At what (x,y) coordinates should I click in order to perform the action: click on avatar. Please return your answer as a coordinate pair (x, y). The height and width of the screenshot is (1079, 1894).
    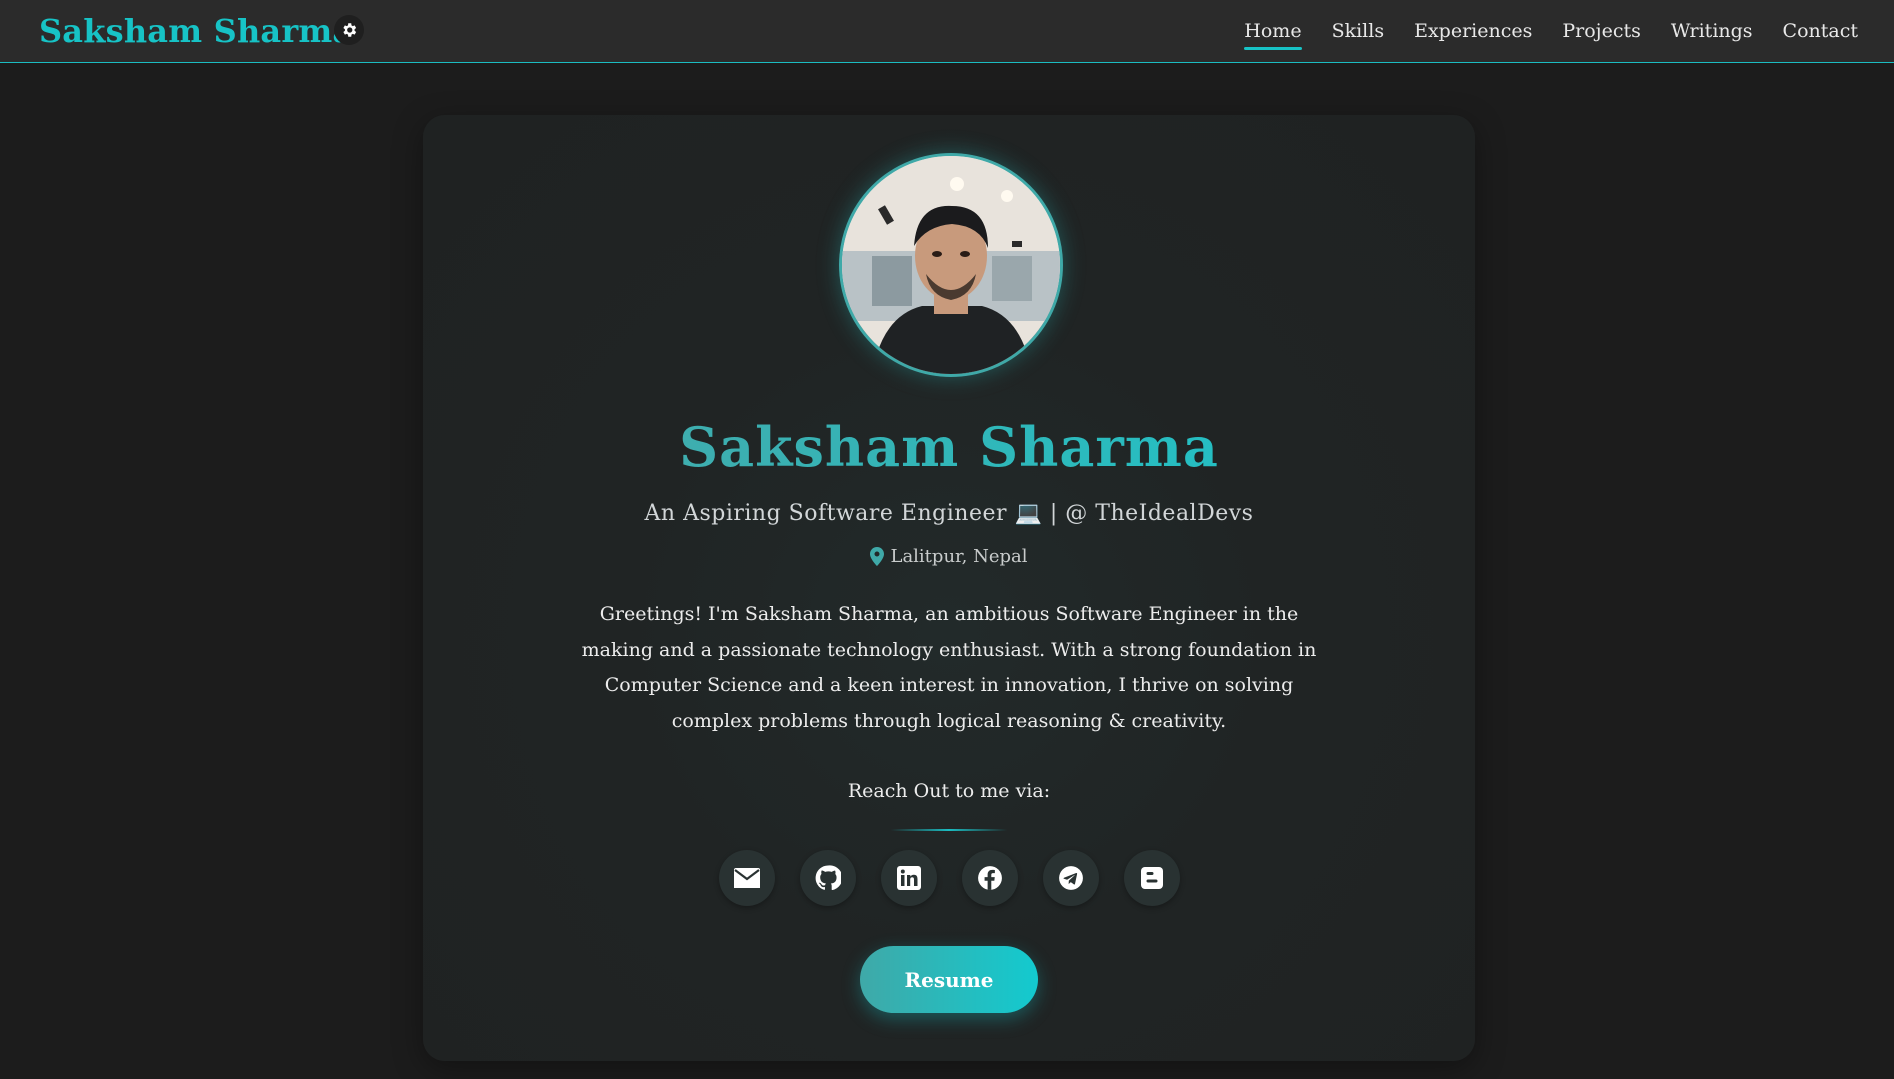
    Looking at the image, I should click on (951, 265).